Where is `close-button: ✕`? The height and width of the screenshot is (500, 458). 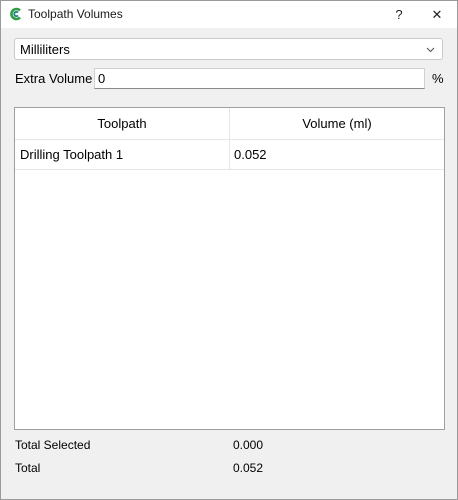
close-button: ✕ is located at coordinates (437, 14).